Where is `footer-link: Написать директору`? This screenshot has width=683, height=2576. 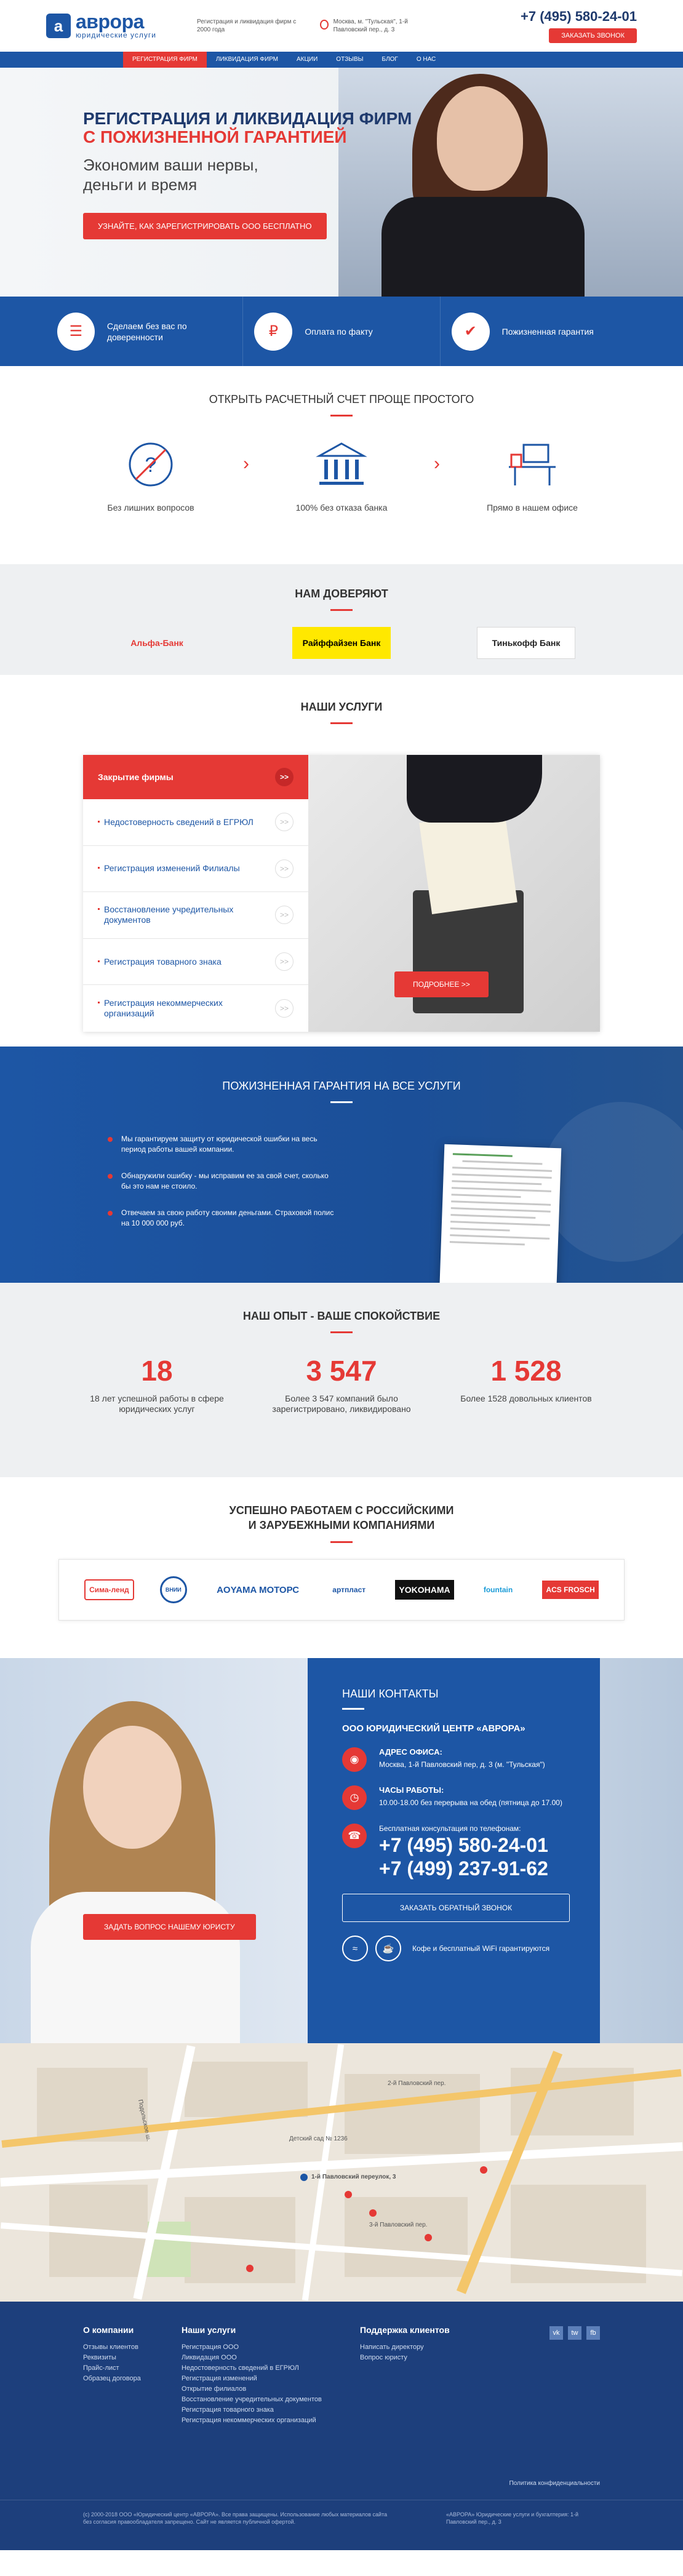 footer-link: Написать директору is located at coordinates (409, 2347).